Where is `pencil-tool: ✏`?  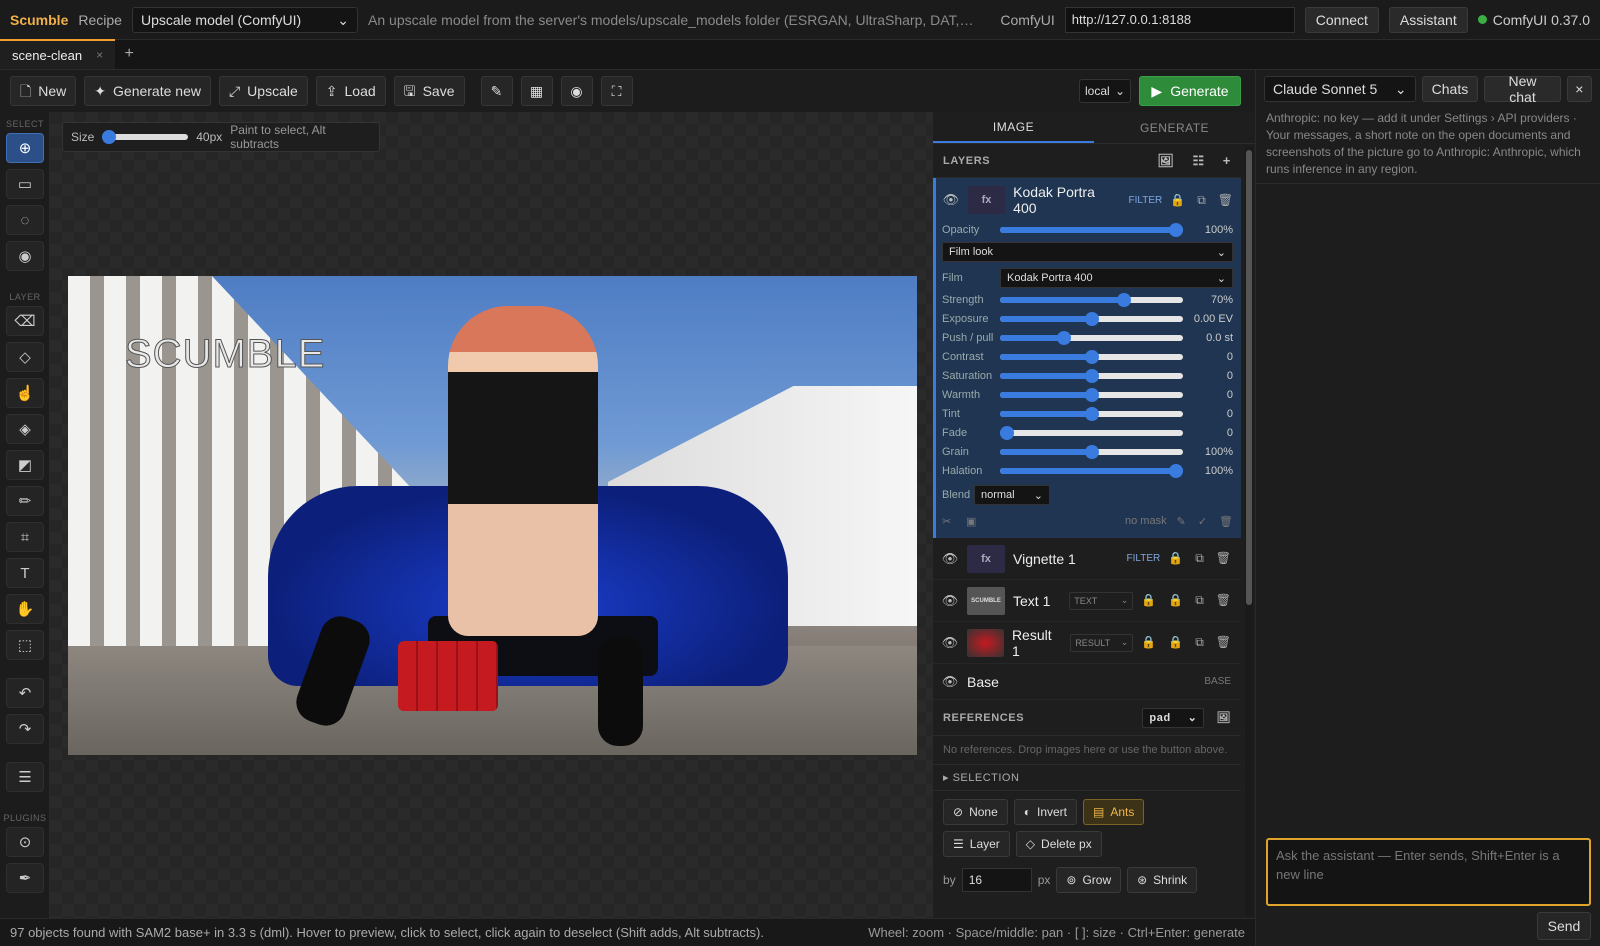 pencil-tool: ✏ is located at coordinates (25, 501).